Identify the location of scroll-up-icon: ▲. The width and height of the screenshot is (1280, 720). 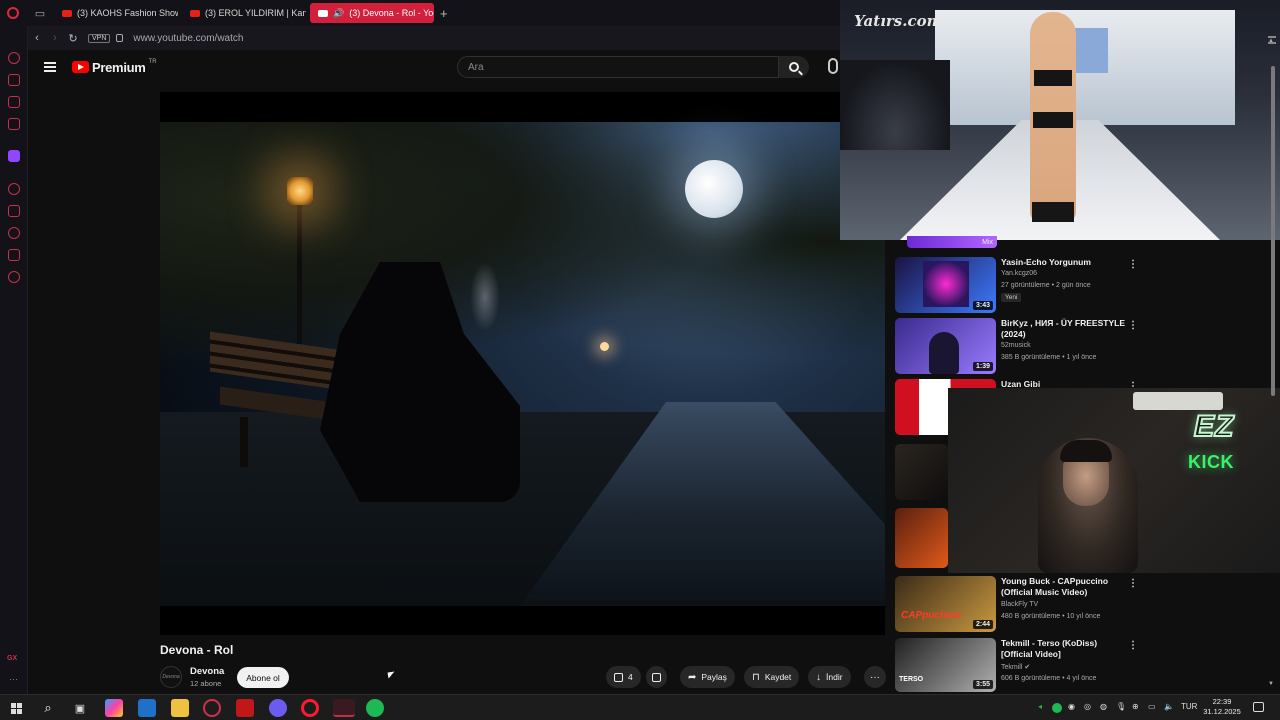
(1271, 41).